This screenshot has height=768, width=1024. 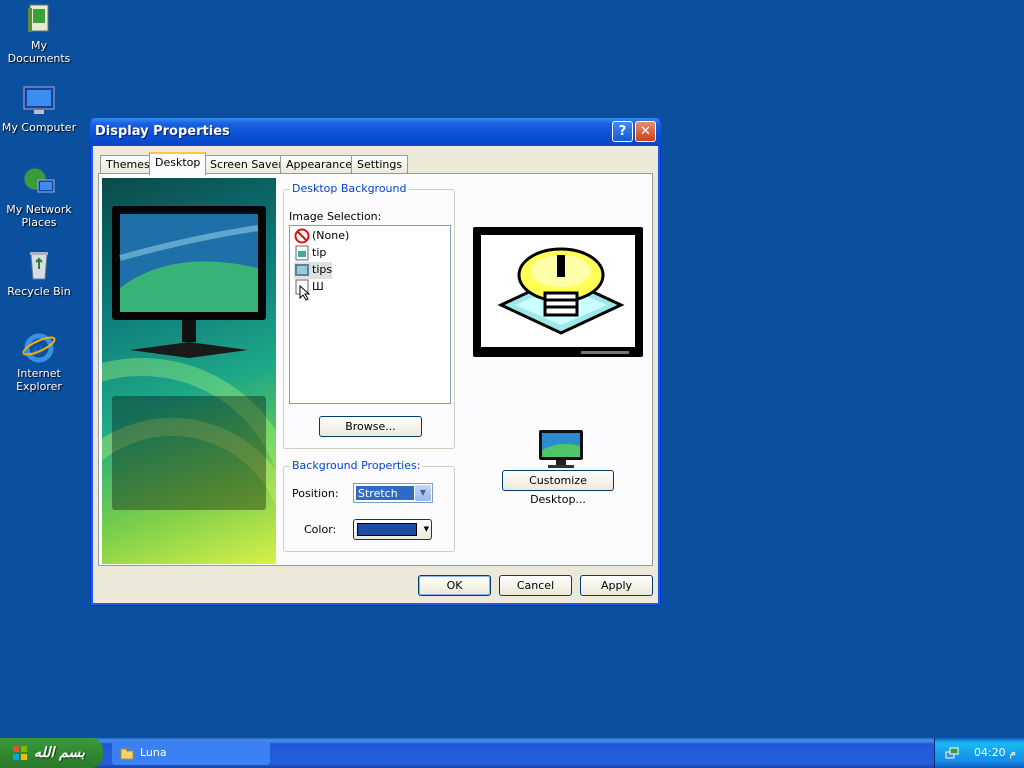 I want to click on list-item-none: (None), so click(x=321, y=236).